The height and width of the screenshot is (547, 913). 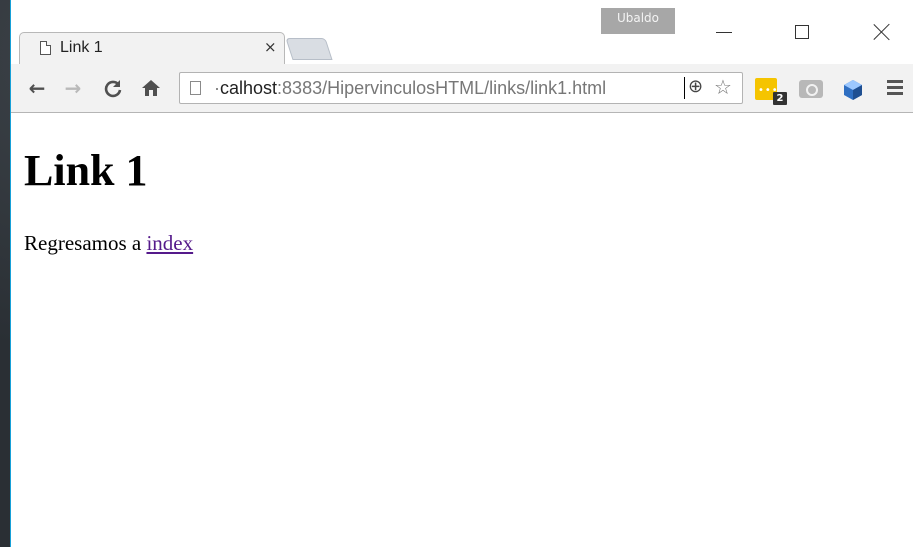 I want to click on index-link: index, so click(x=169, y=243).